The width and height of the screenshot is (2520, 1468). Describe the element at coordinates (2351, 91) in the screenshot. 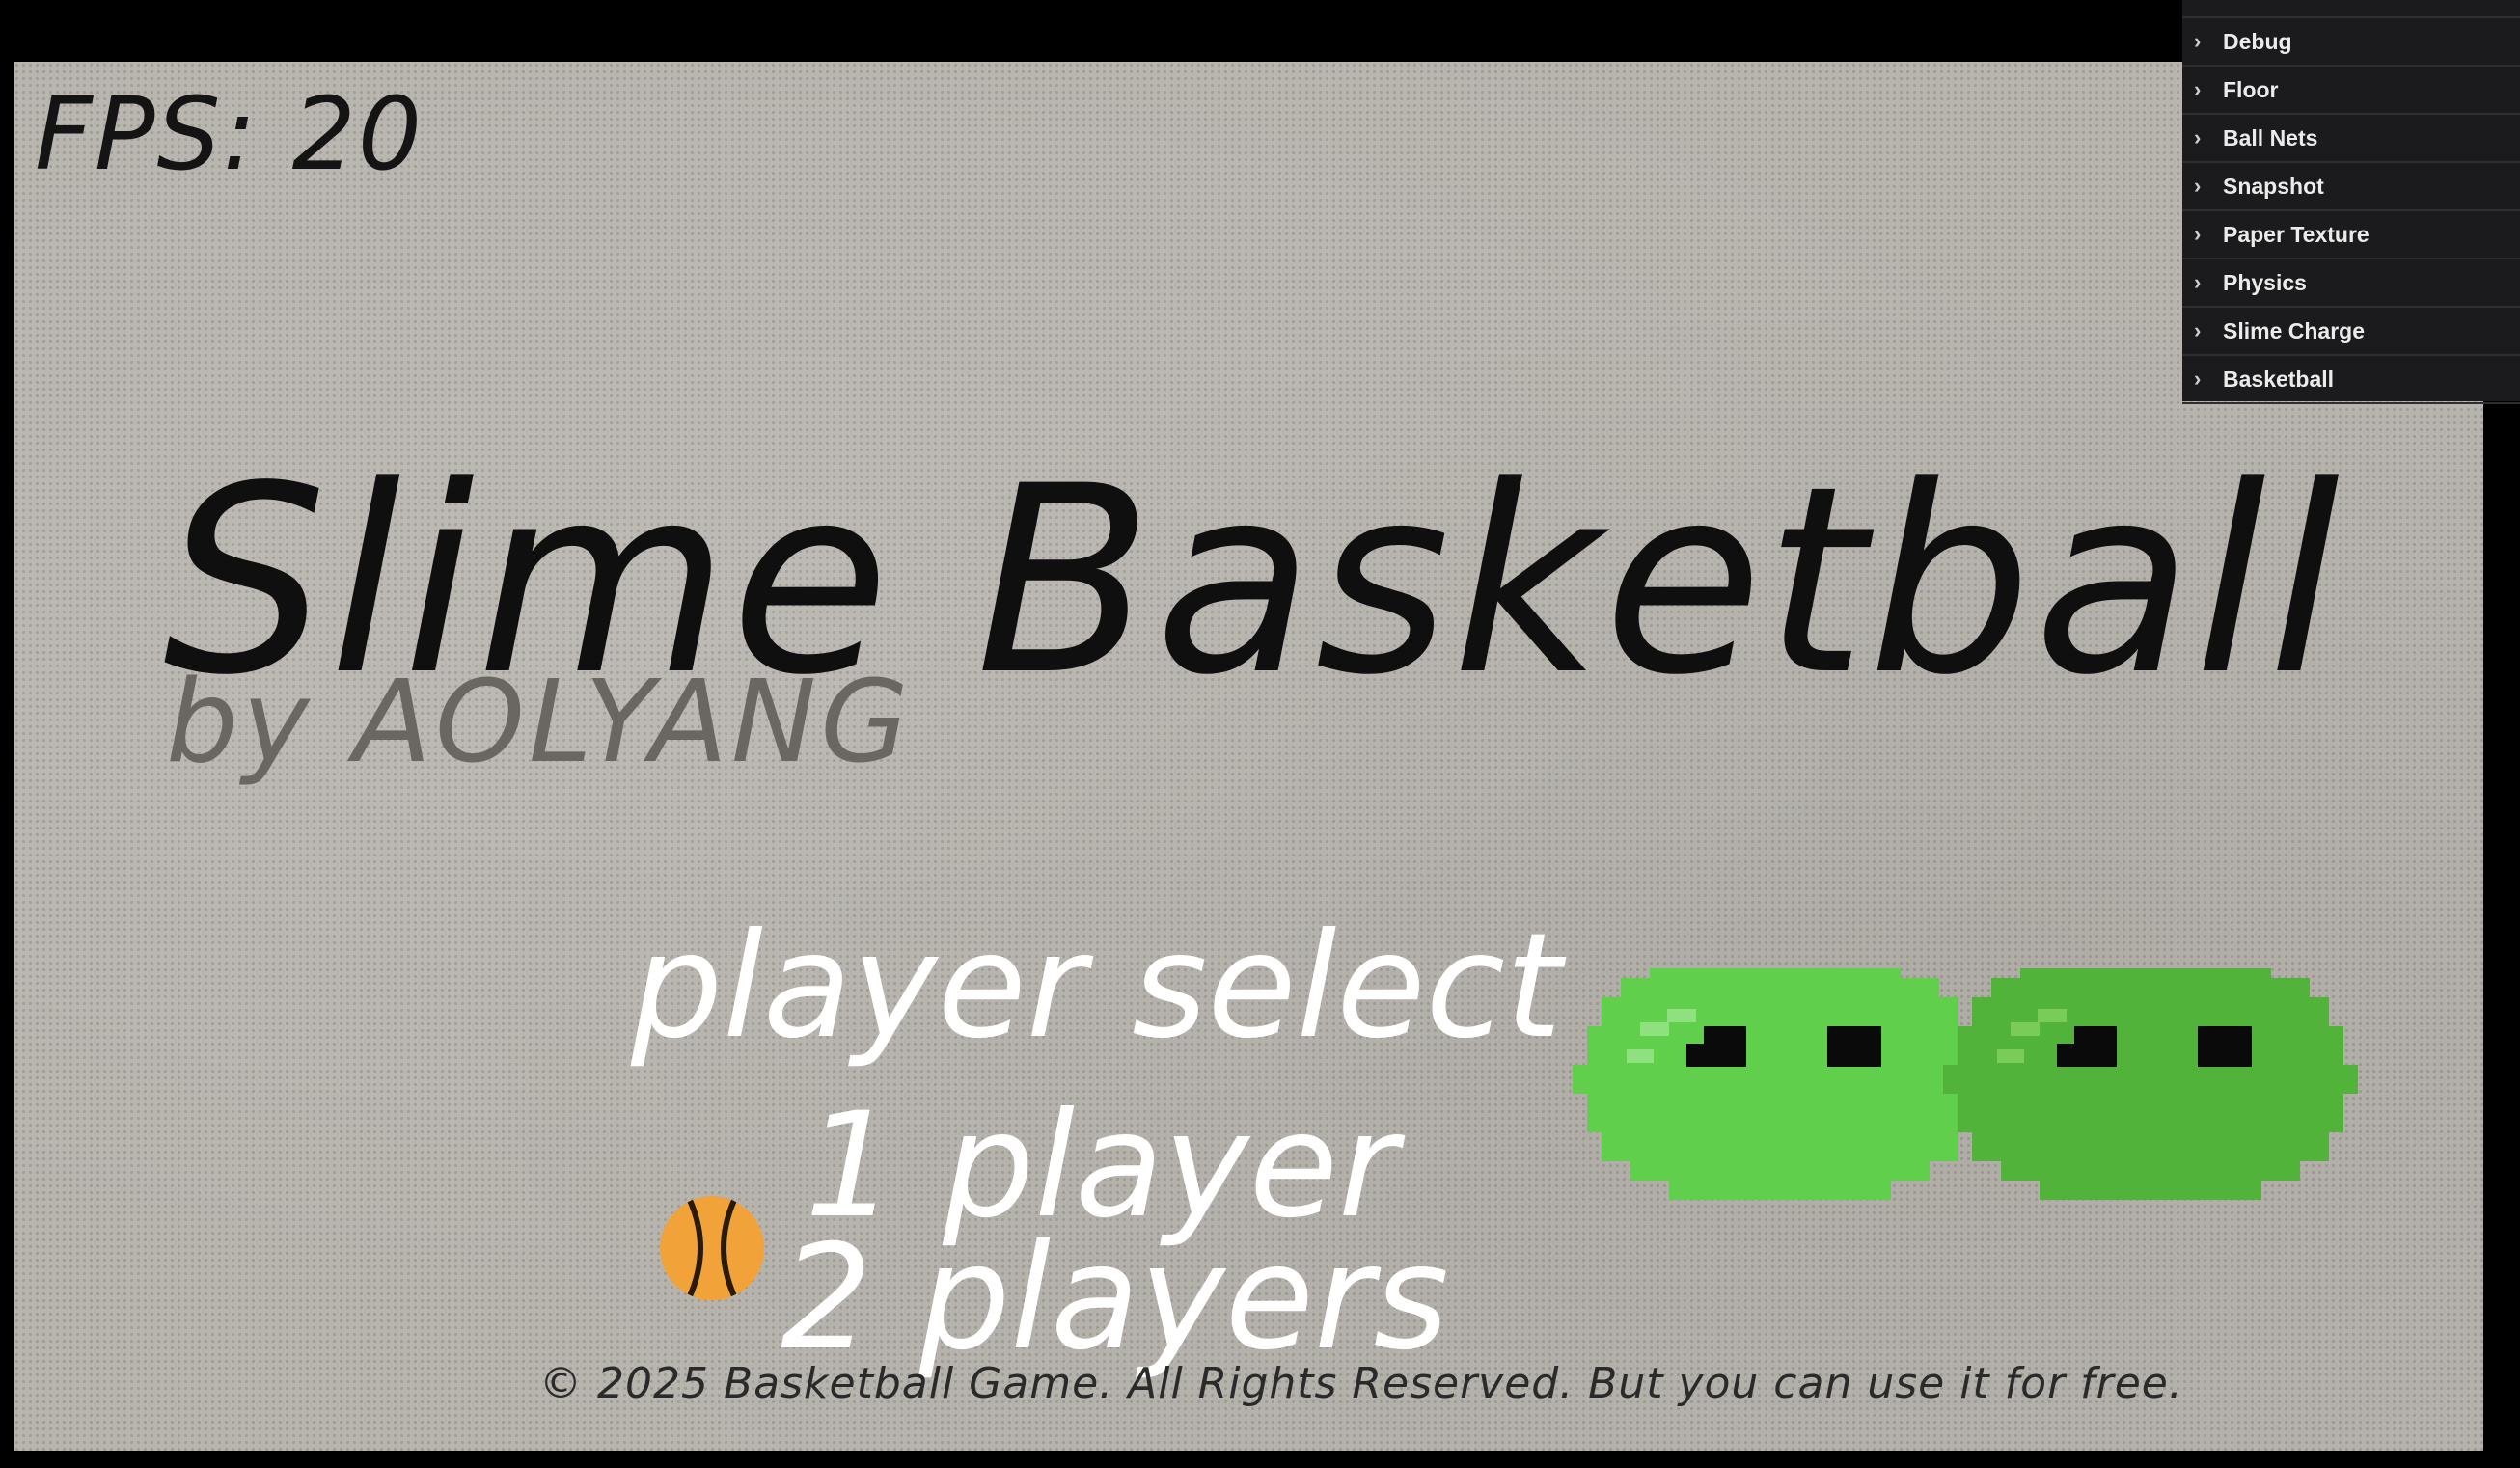

I see `folder-floor: › Floor` at that location.